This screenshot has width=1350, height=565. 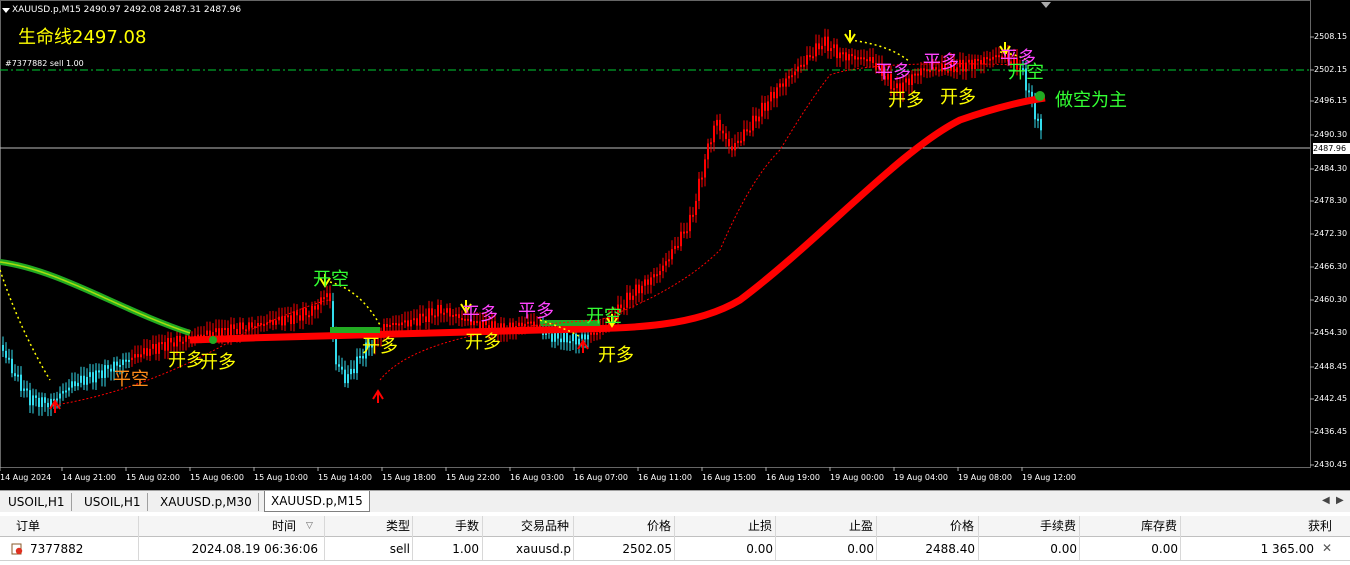 I want to click on cell-swap: 0.00, so click(x=1164, y=549).